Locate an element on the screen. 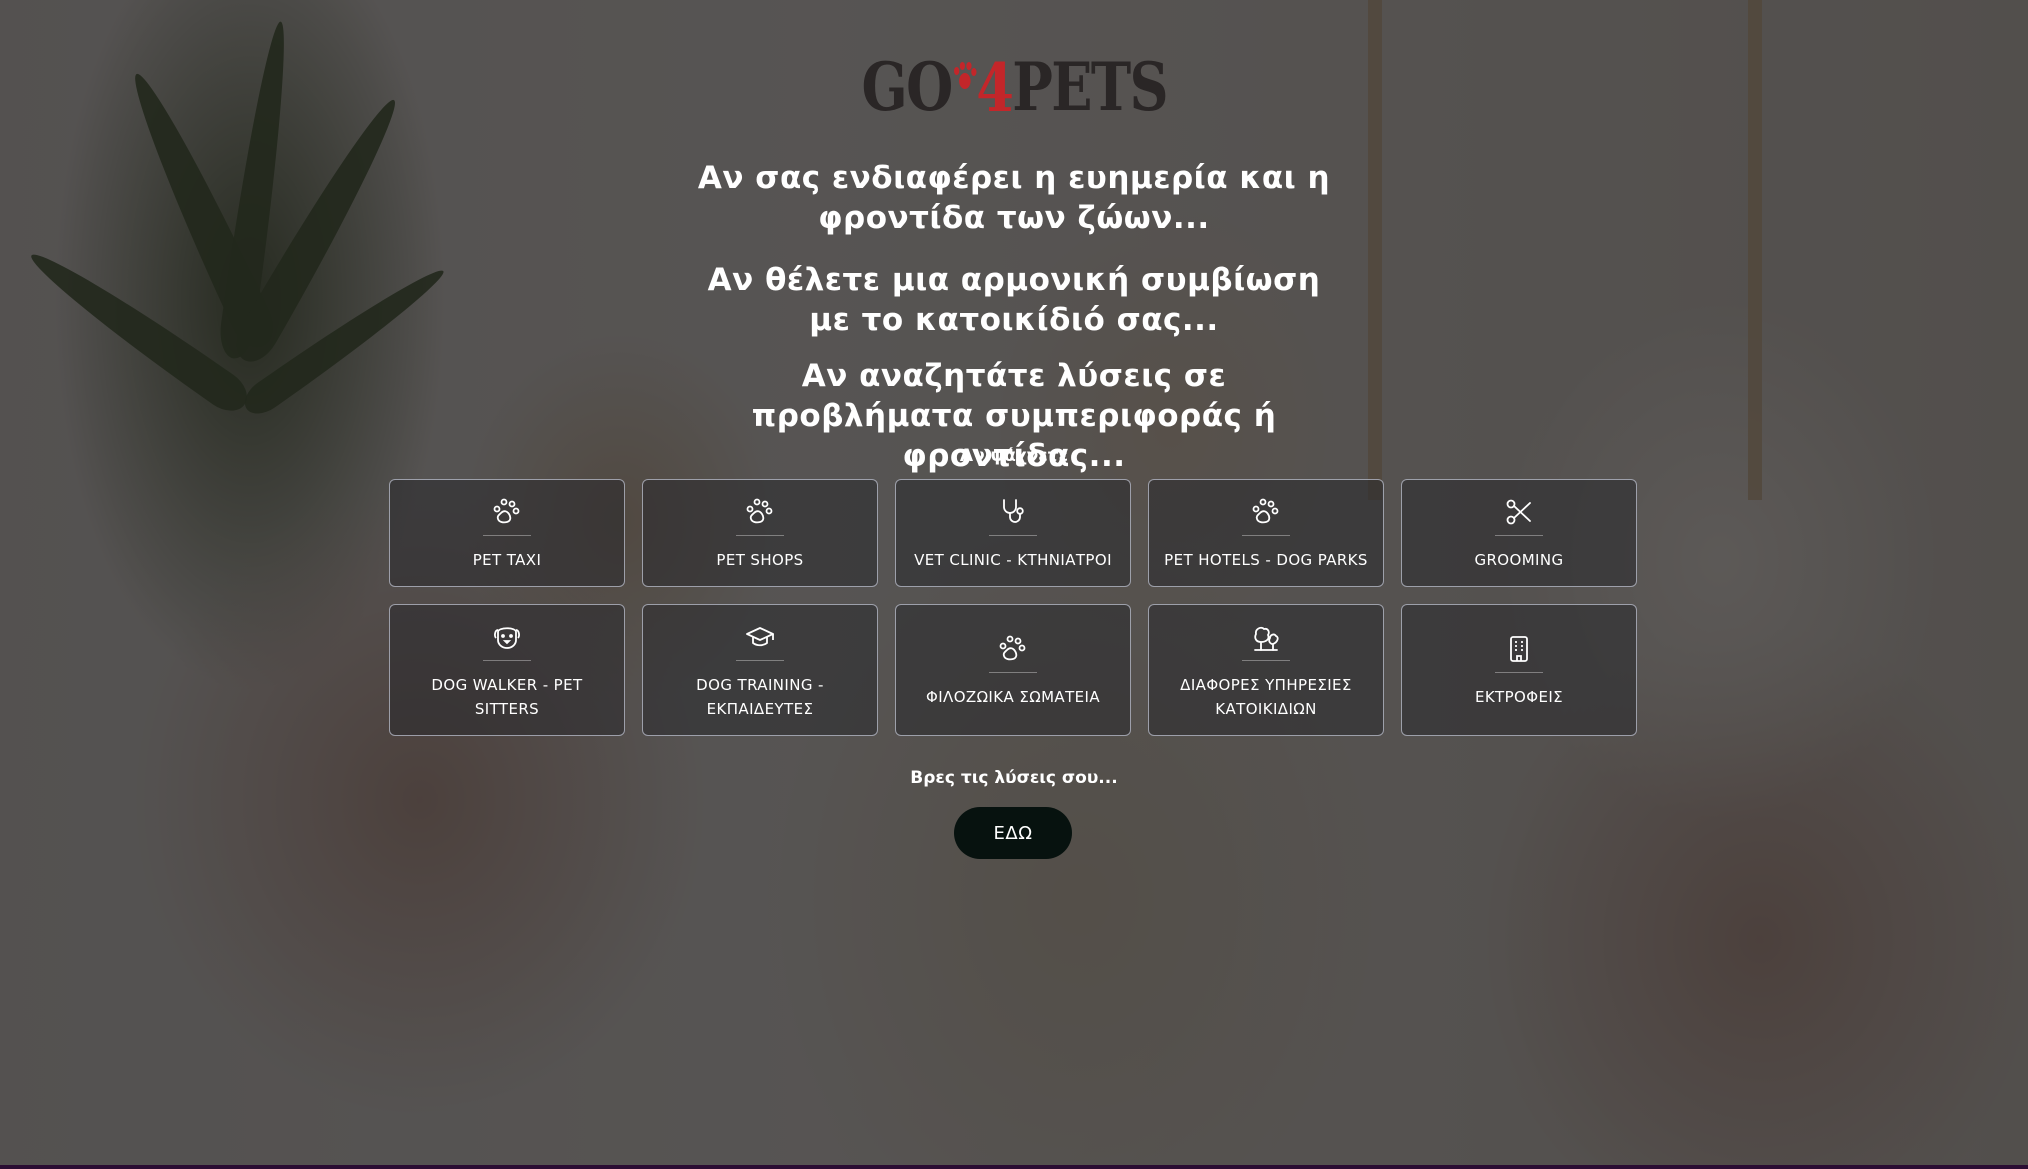  find-solutions-button: ΕΔΩ is located at coordinates (1013, 833).